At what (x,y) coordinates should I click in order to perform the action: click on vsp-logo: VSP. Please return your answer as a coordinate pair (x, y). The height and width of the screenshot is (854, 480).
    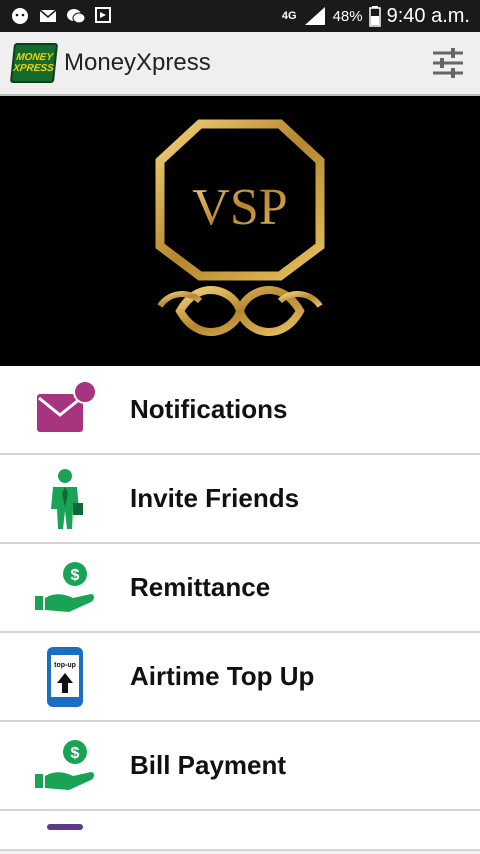
    Looking at the image, I should click on (240, 227).